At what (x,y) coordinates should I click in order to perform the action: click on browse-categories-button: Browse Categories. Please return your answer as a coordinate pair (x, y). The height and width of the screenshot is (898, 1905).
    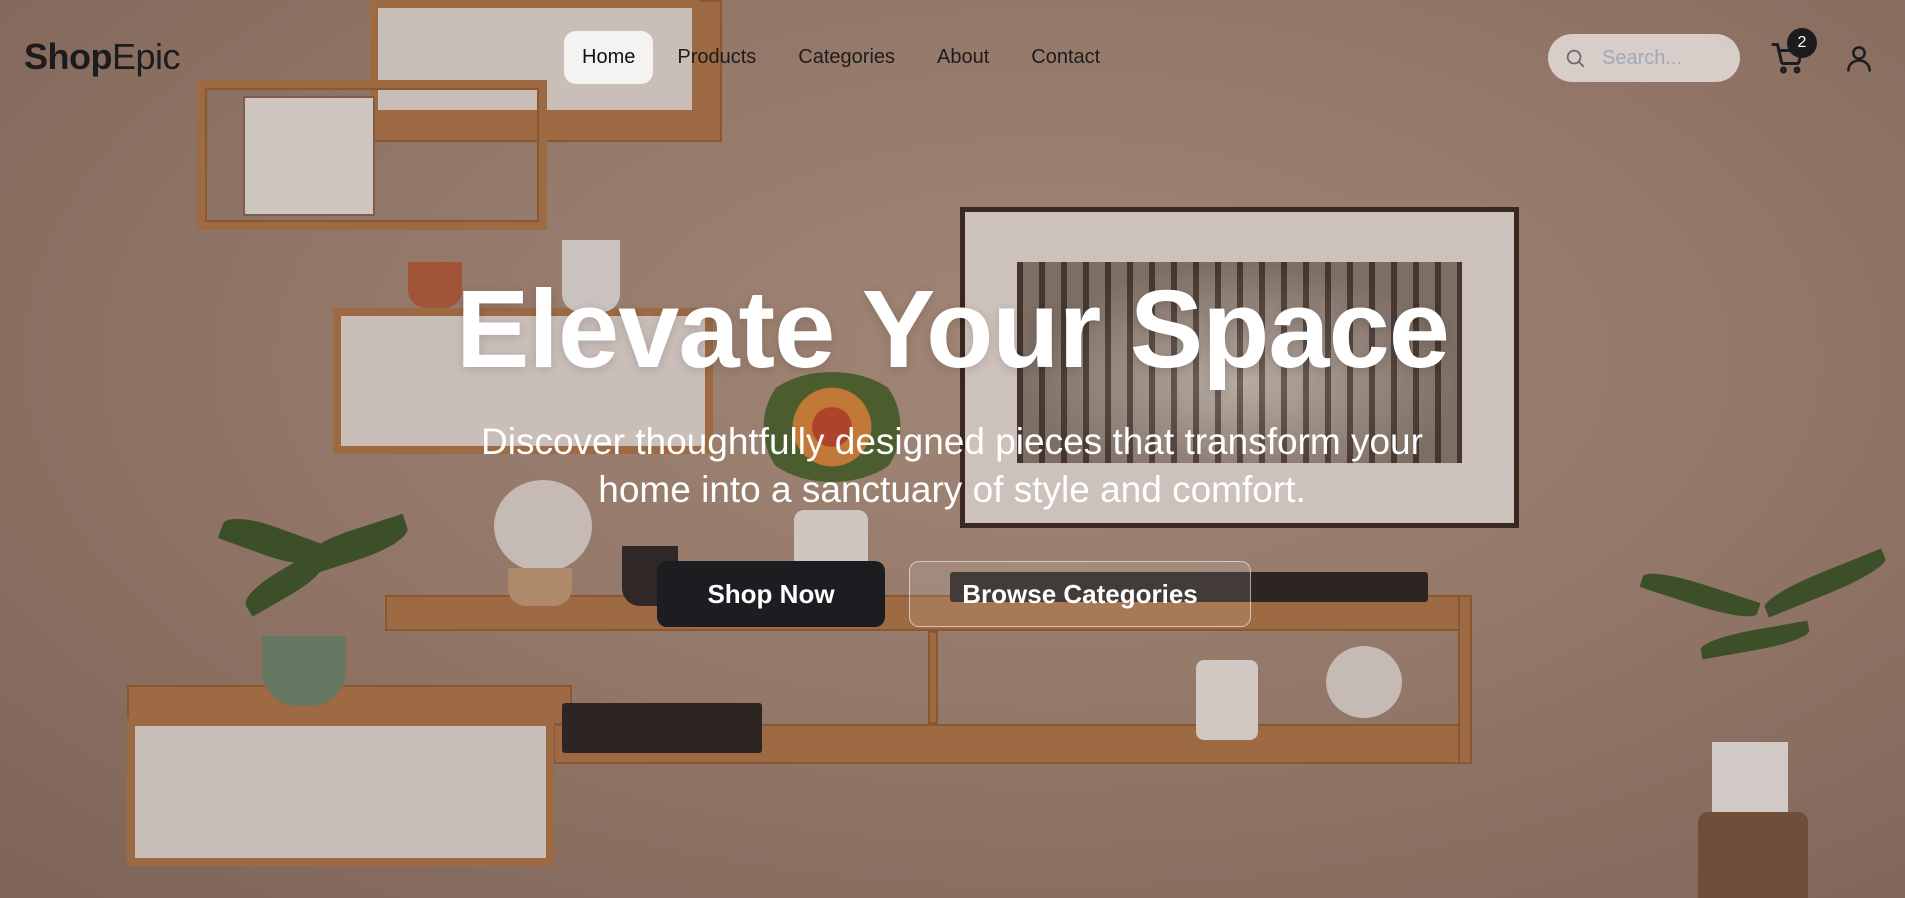
    Looking at the image, I should click on (1080, 594).